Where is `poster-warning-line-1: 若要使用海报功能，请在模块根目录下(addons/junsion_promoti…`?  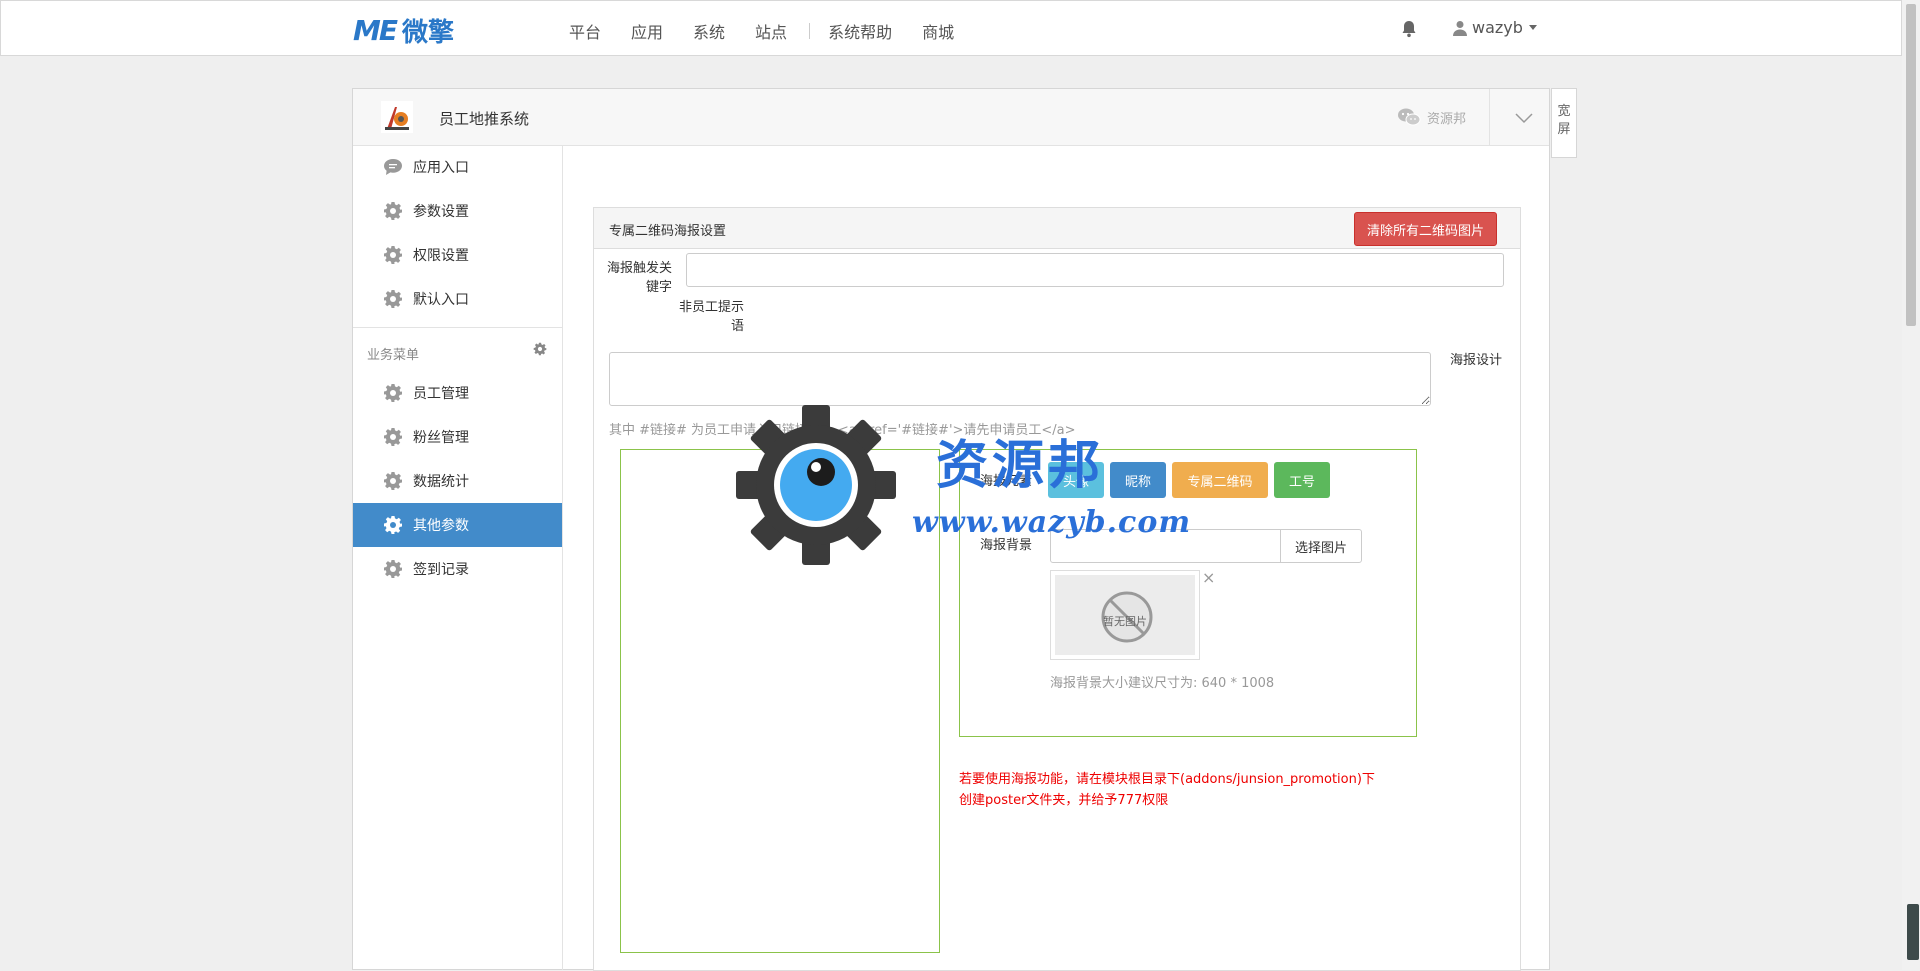
poster-warning-line-1: 若要使用海报功能，请在模块根目录下(addons/junsion_promoti… is located at coordinates (1167, 779).